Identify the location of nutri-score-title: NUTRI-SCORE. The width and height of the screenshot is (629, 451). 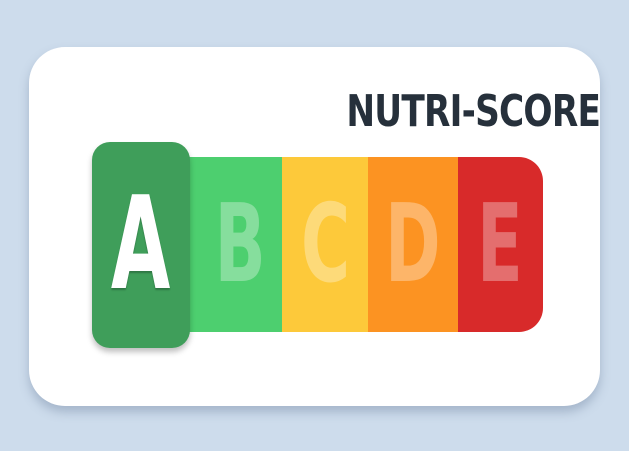
(473, 111).